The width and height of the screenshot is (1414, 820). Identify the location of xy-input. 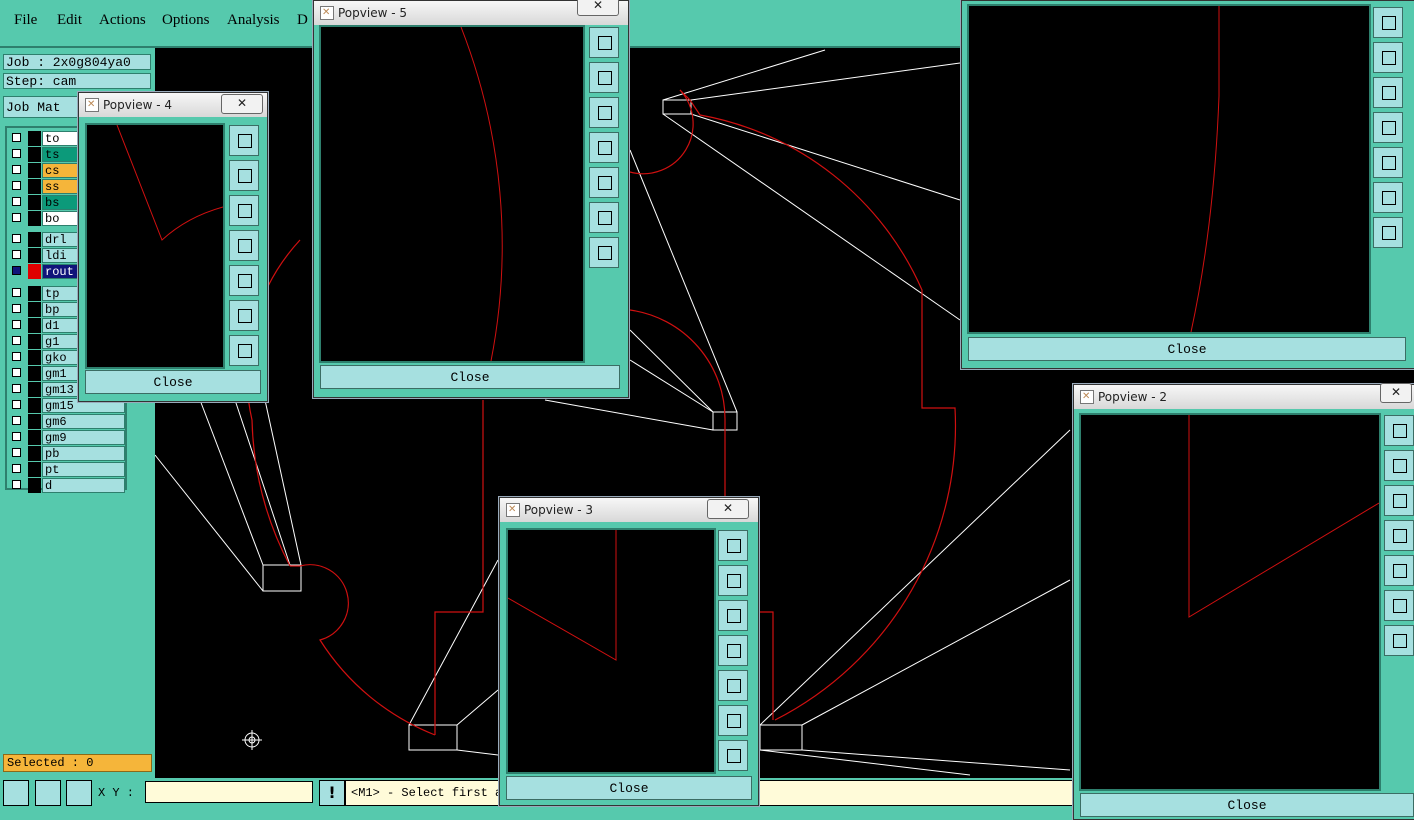
(229, 792).